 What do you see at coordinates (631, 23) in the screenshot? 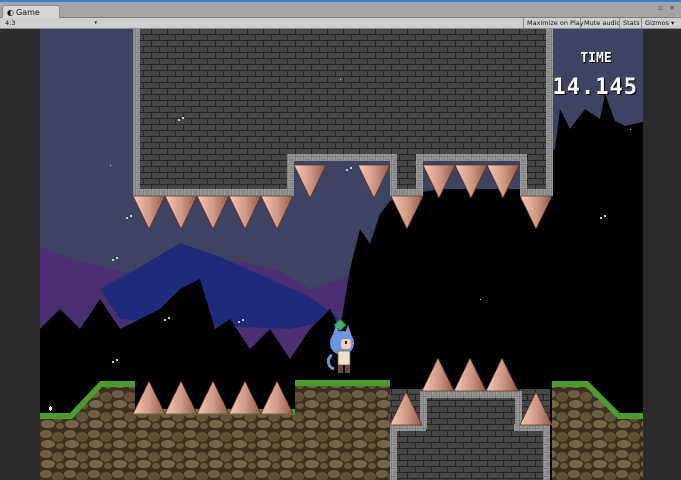
I see `stats-button: Stats` at bounding box center [631, 23].